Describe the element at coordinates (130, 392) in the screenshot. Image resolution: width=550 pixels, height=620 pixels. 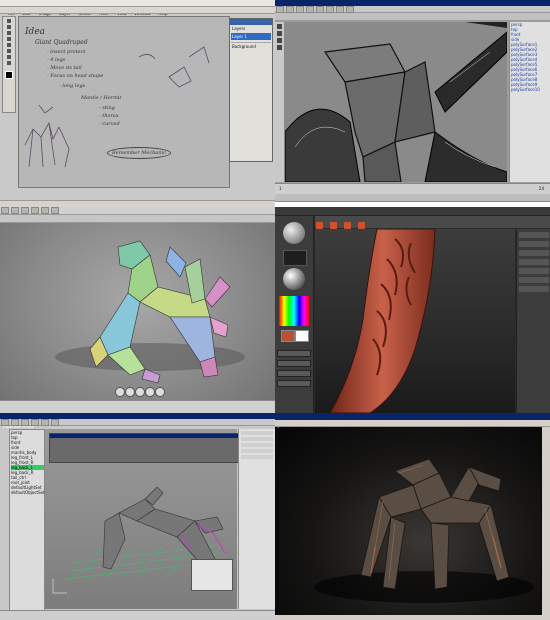
I see `step-back-button` at that location.